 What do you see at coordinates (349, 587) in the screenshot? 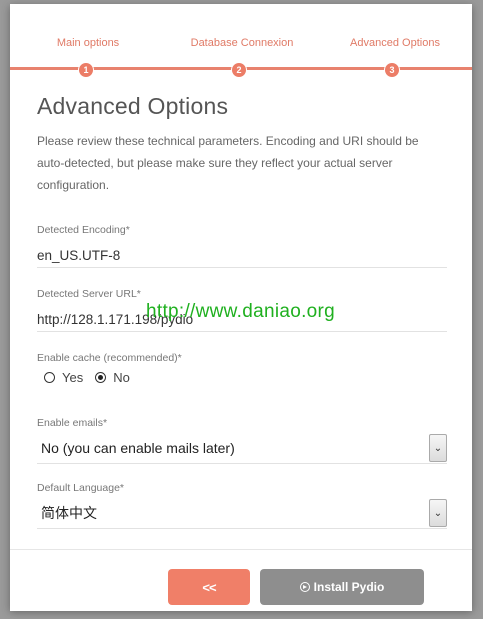
I see `install-button-label: Install Pydio` at bounding box center [349, 587].